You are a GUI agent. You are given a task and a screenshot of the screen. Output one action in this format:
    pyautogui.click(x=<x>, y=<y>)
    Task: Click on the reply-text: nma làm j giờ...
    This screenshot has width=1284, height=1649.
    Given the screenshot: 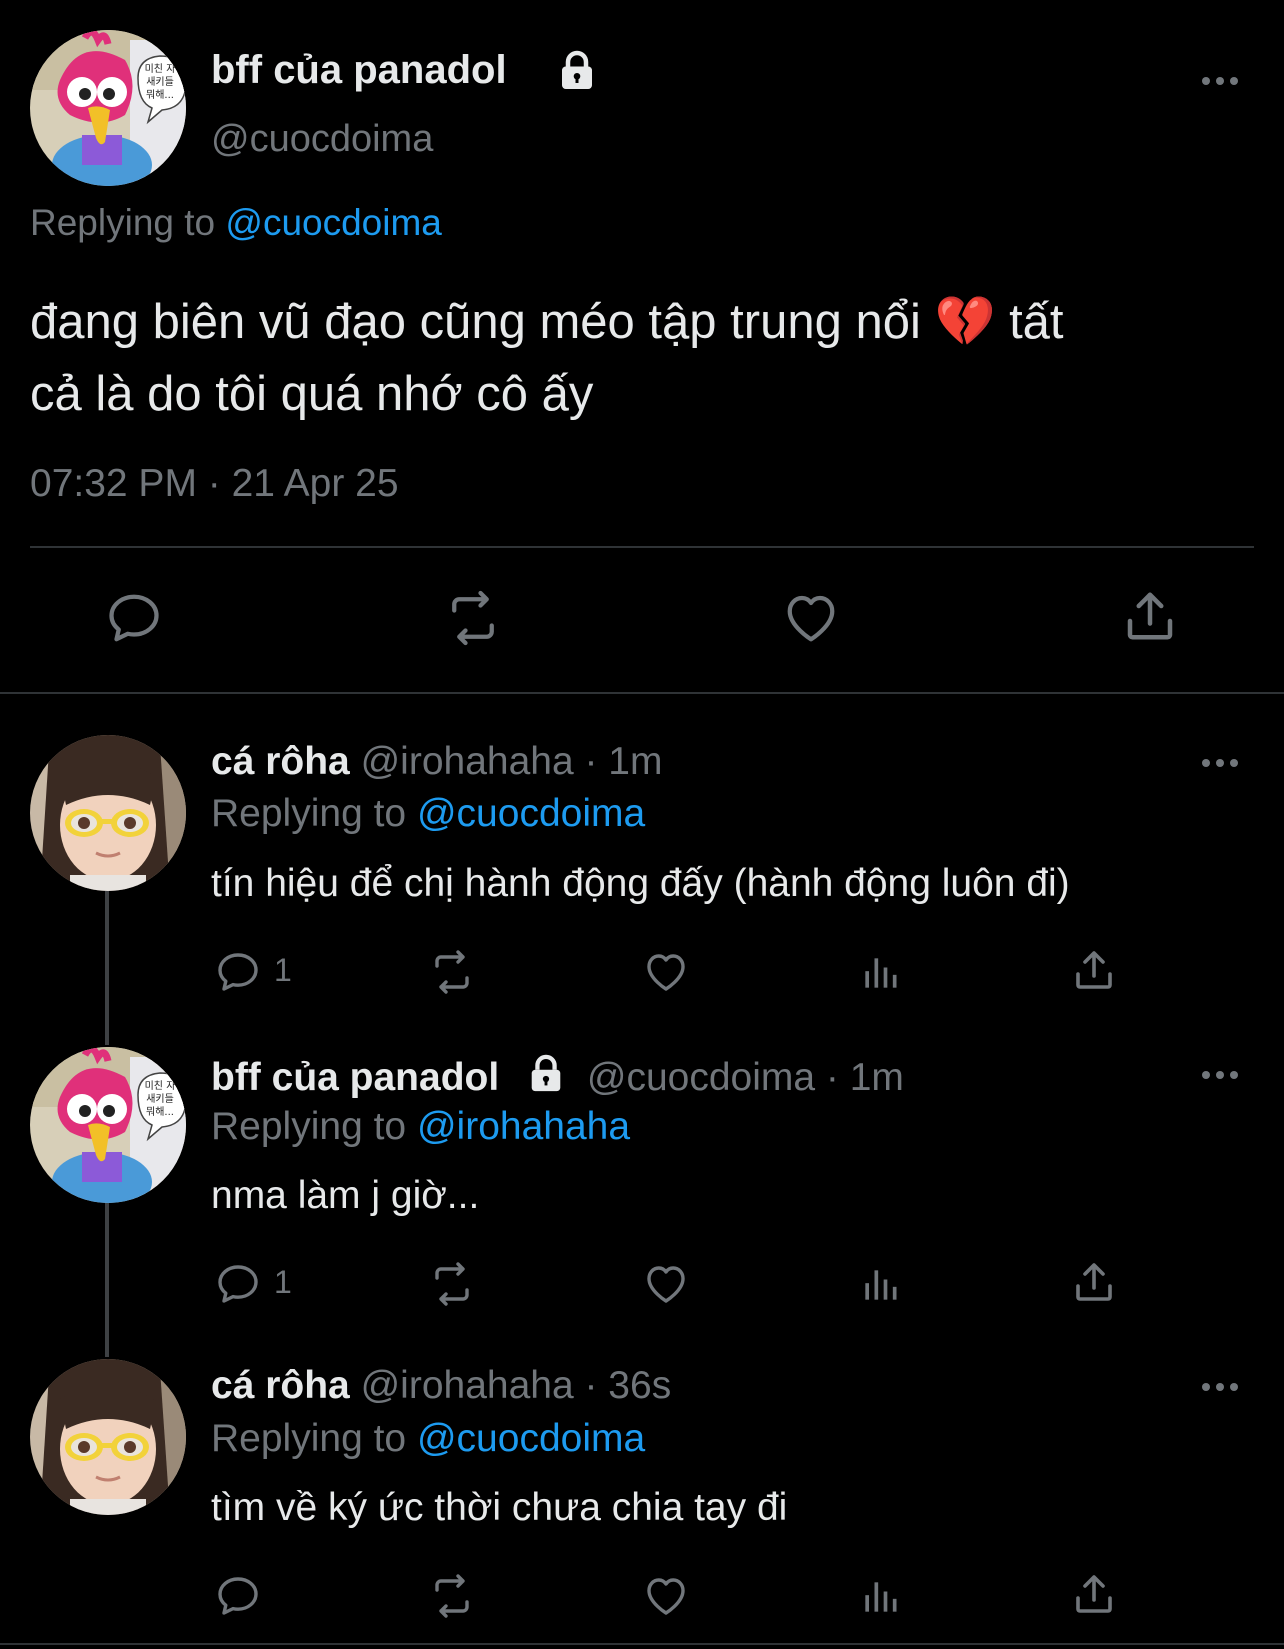 What is the action you would take?
    pyautogui.click(x=345, y=1195)
    